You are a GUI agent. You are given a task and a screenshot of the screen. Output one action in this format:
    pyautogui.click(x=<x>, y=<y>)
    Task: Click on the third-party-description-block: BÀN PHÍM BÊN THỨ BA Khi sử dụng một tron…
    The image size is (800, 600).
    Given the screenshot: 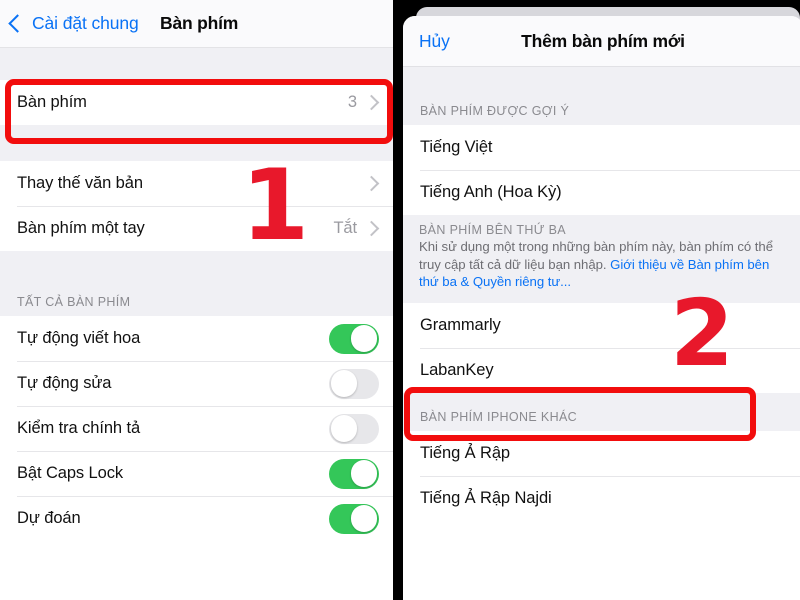 What is the action you would take?
    pyautogui.click(x=601, y=259)
    